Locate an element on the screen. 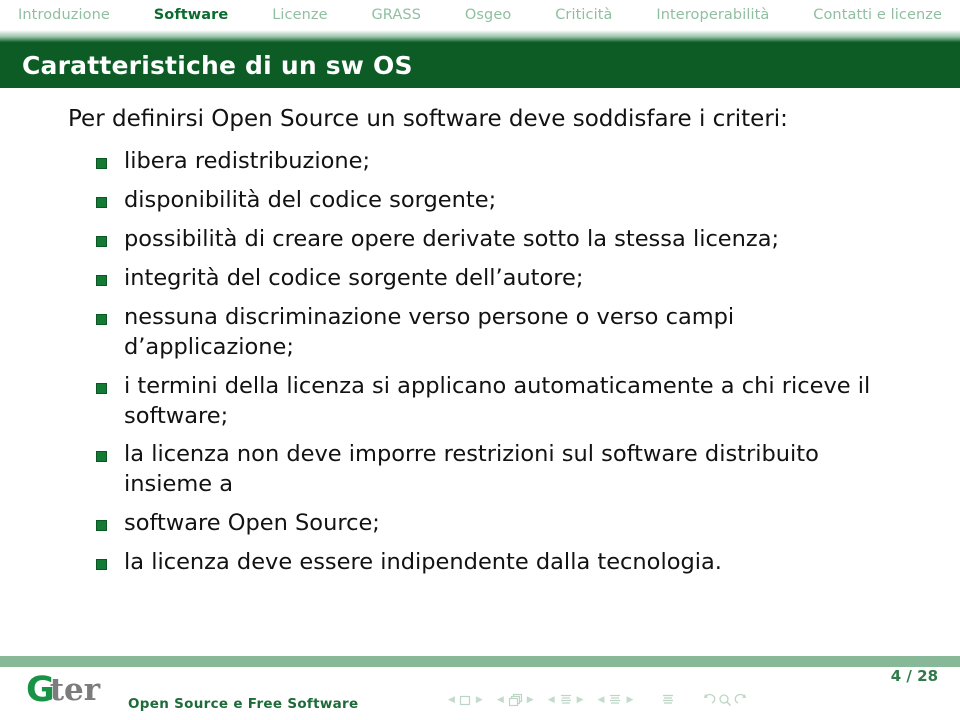 The width and height of the screenshot is (960, 720). subsection-current-icon is located at coordinates (566, 700).